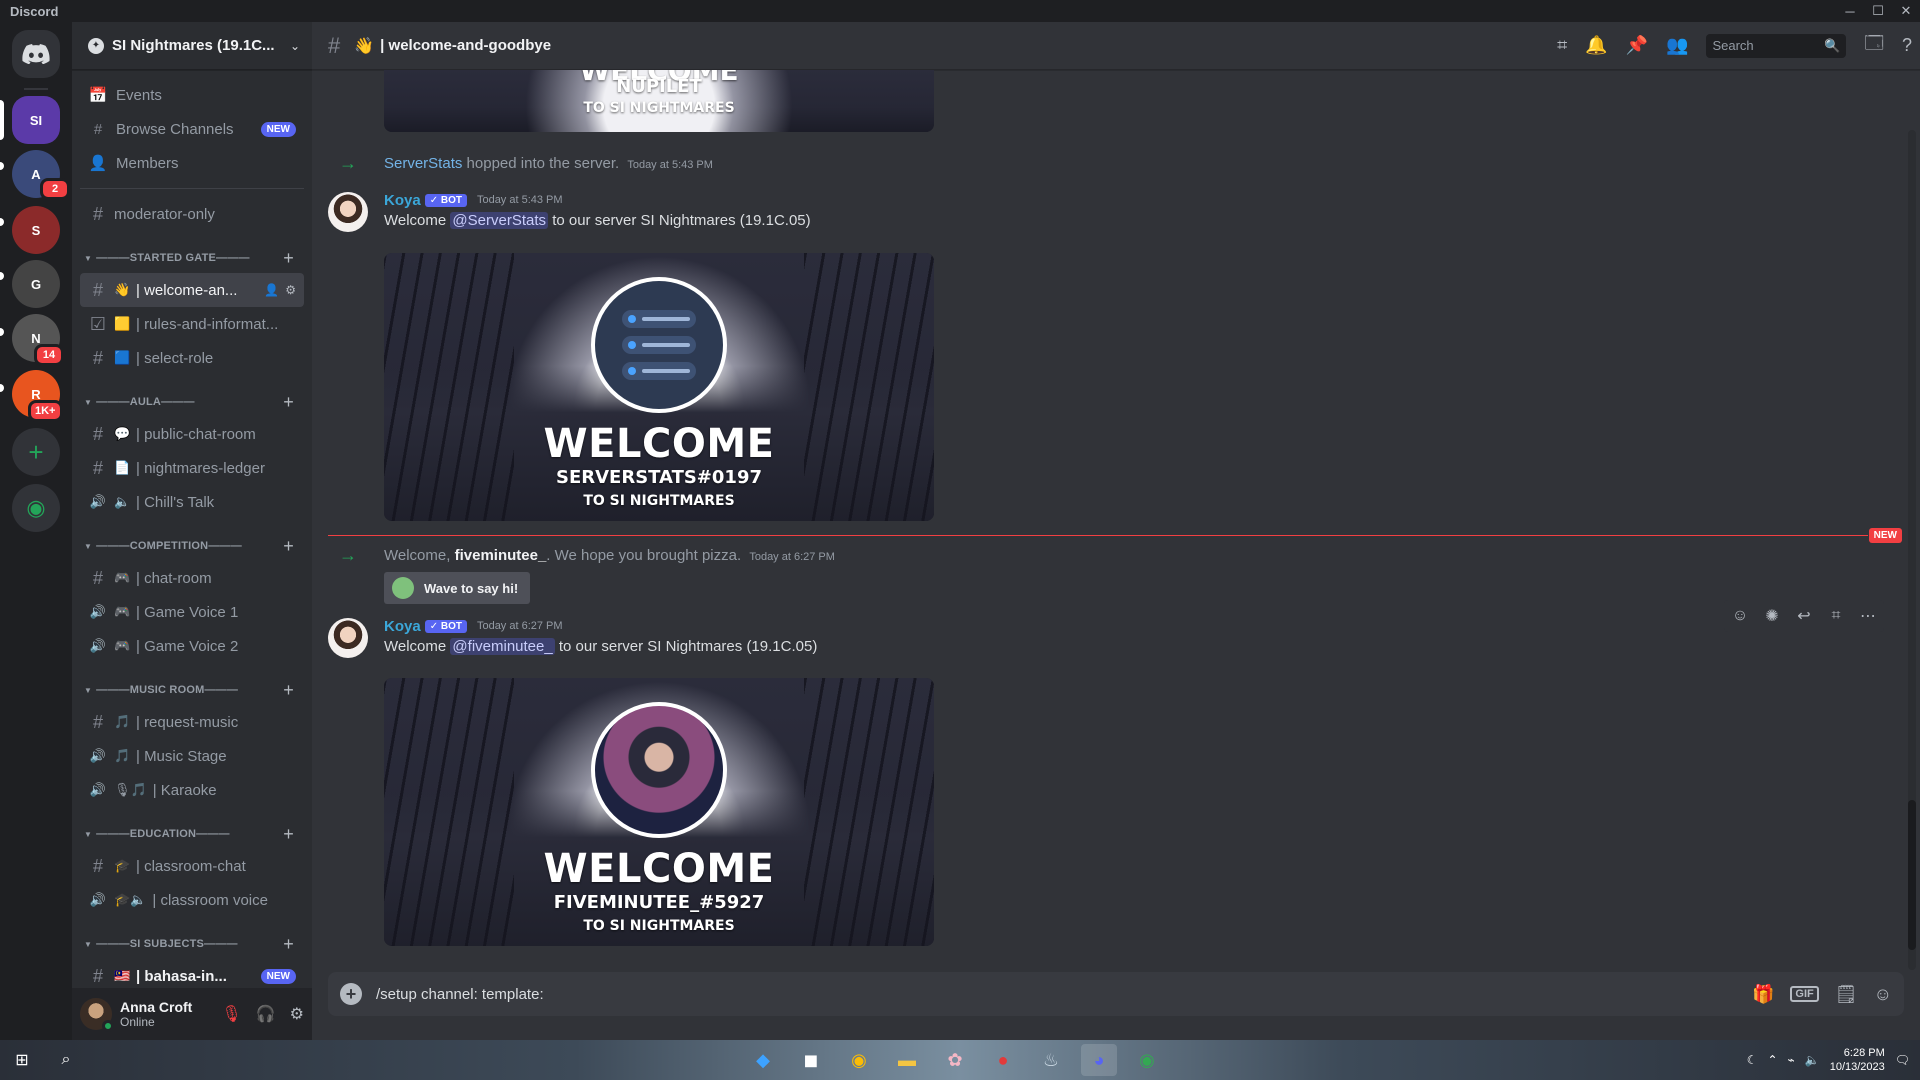  Describe the element at coordinates (156, 1014) in the screenshot. I see `user-info: Anna Croft Online` at that location.